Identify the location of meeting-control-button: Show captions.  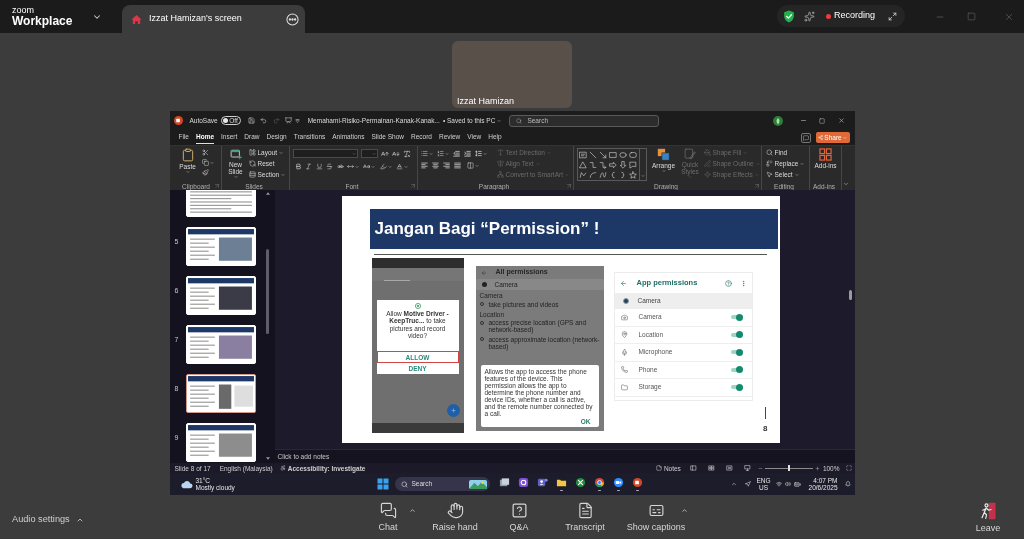
(656, 517).